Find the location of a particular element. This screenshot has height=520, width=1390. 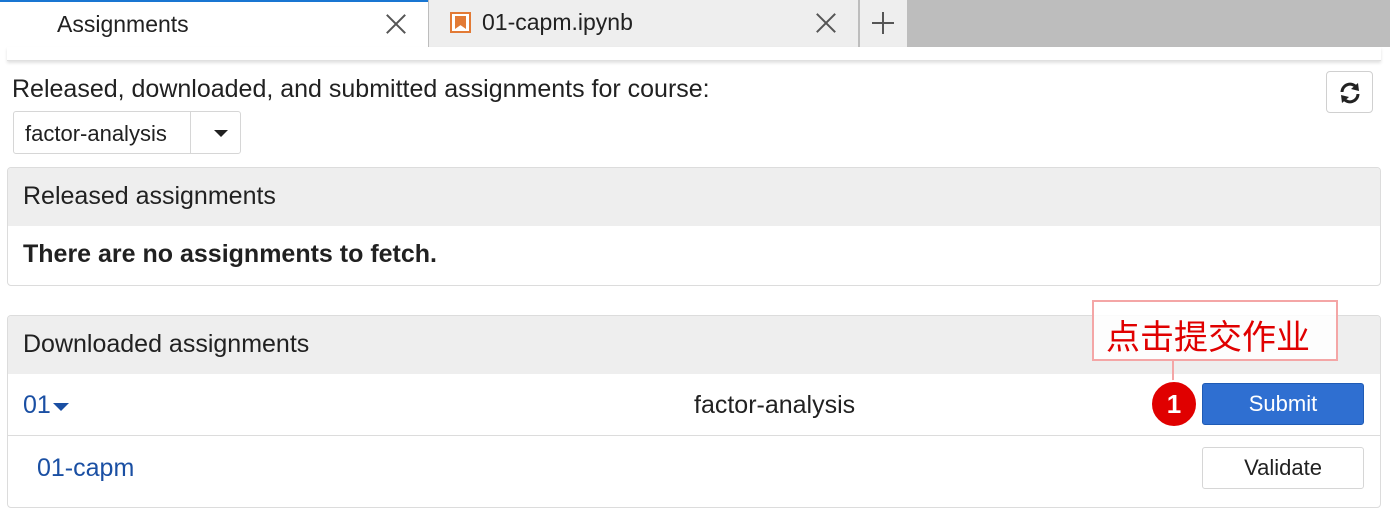

panel-title: Downloaded assignments is located at coordinates (166, 344).